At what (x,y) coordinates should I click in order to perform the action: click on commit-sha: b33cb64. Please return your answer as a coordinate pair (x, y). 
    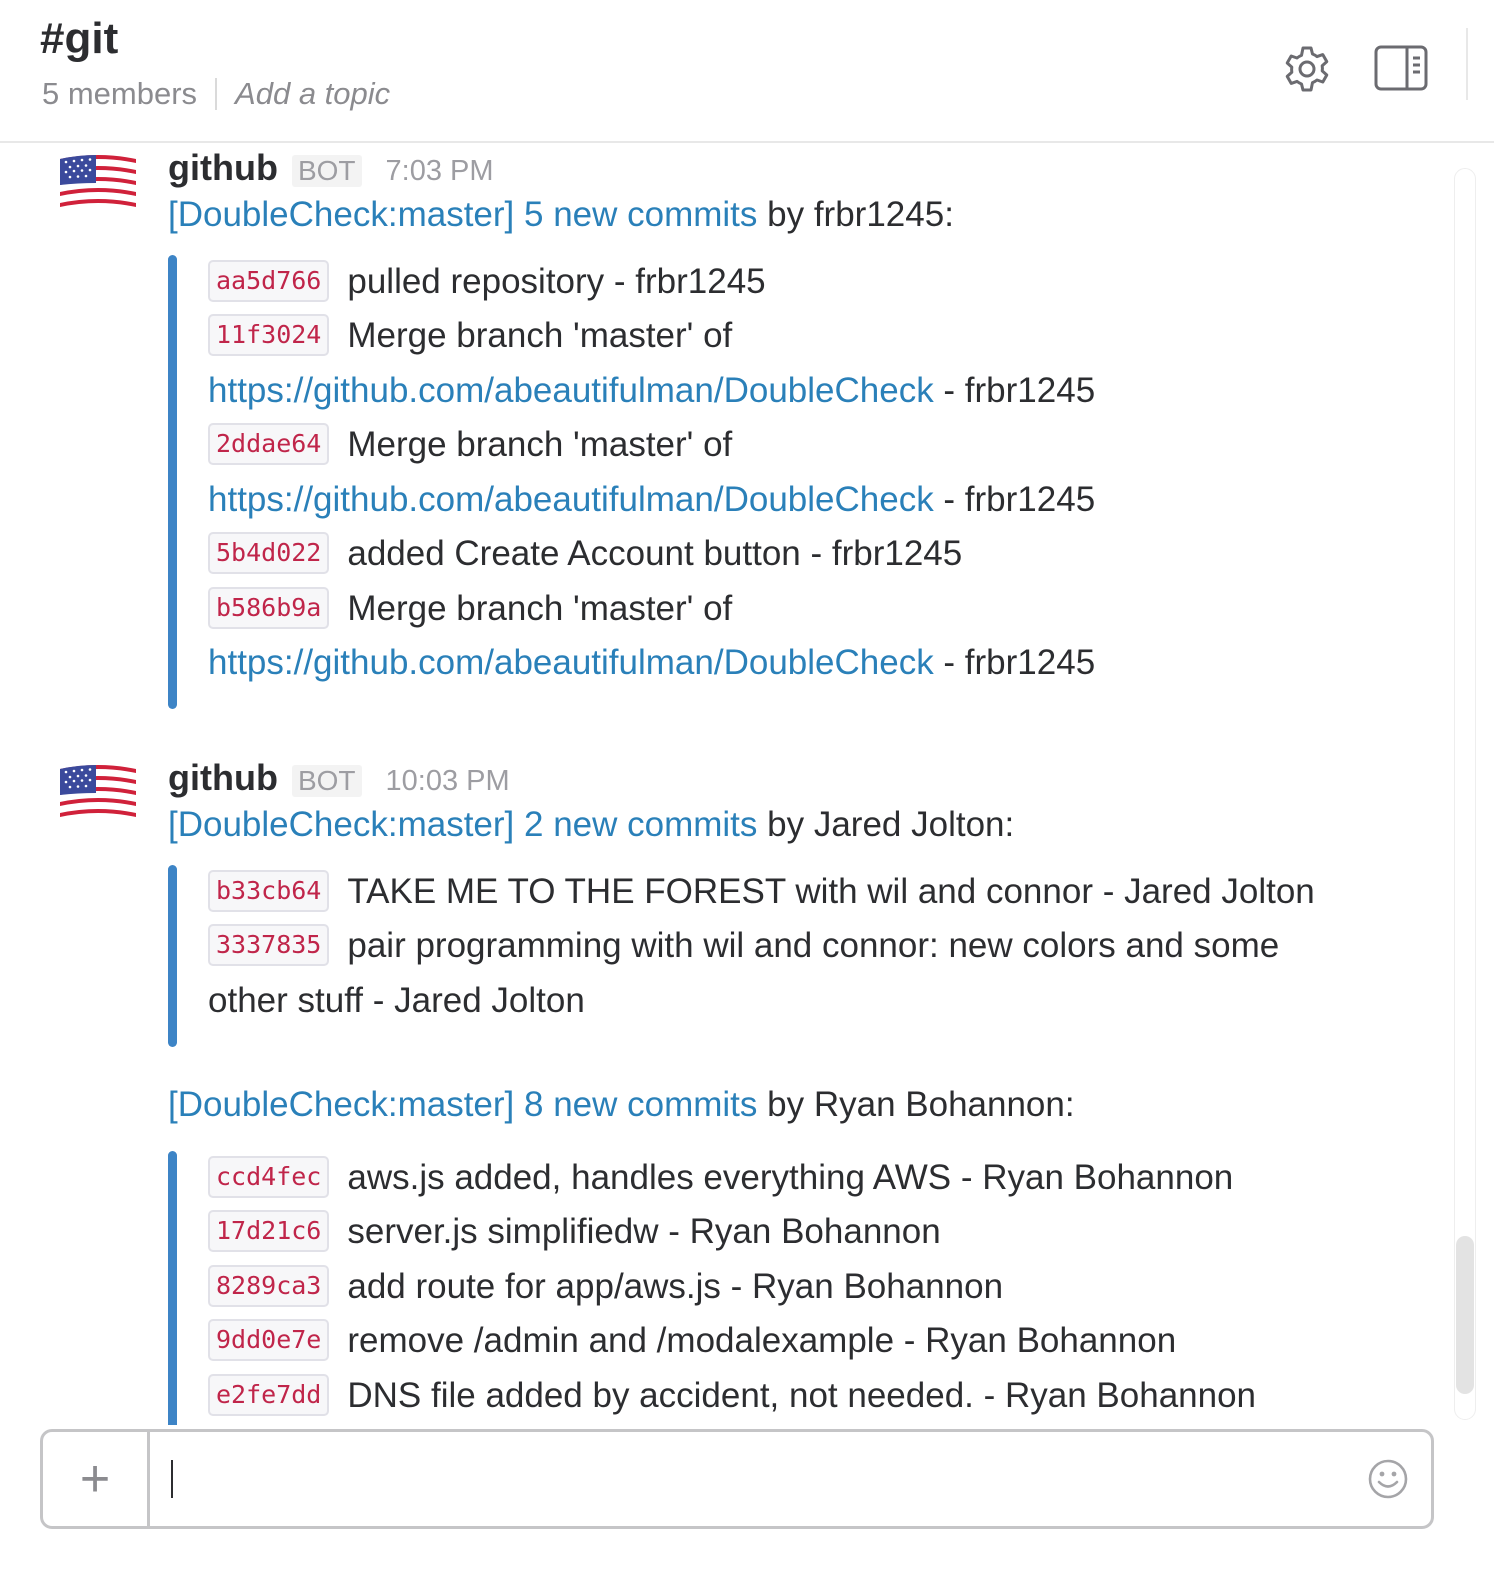
    Looking at the image, I should click on (269, 890).